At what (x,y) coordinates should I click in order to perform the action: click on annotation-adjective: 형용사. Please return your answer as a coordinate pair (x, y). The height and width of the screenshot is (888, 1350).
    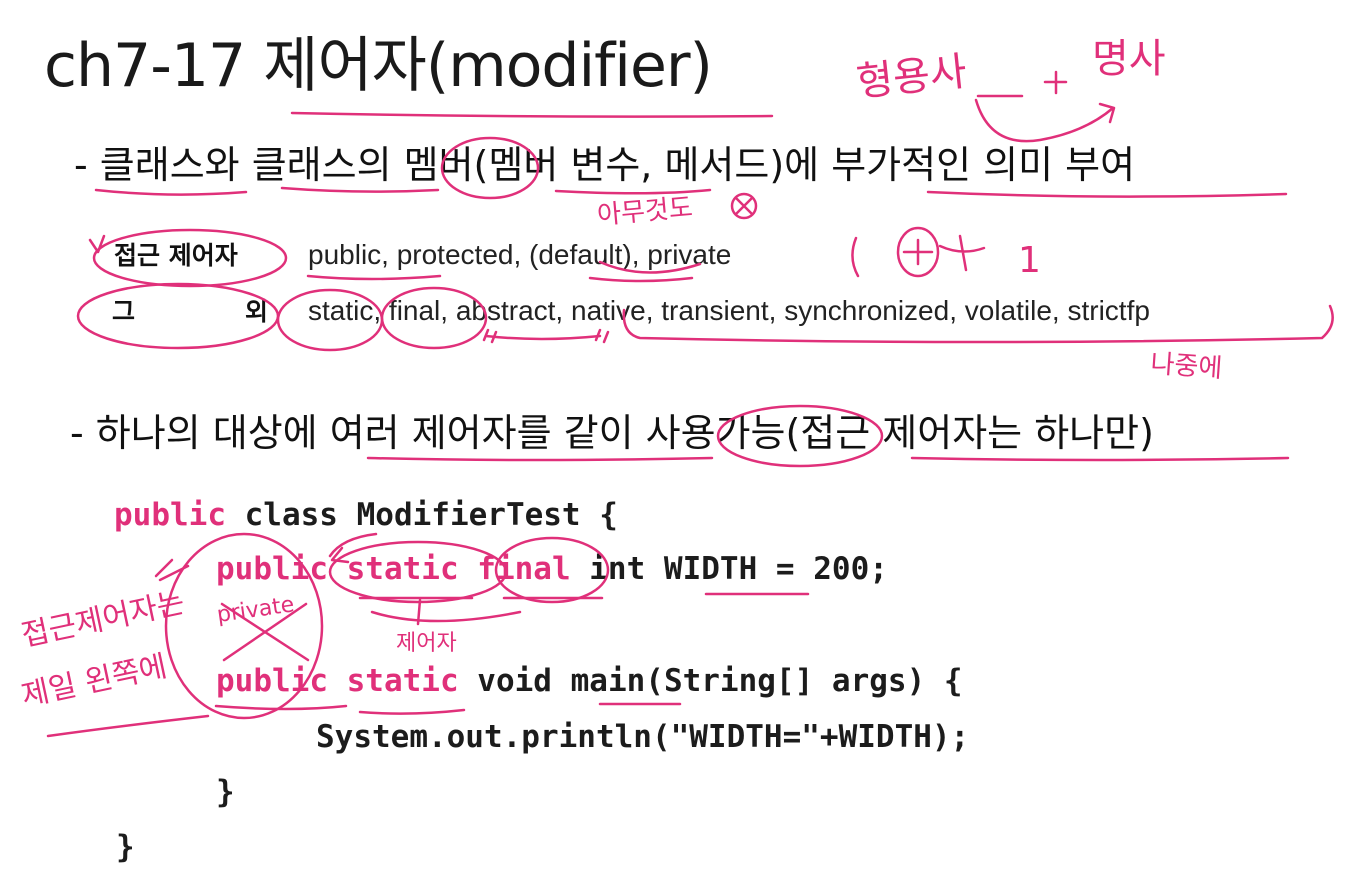
    Looking at the image, I should click on (911, 77).